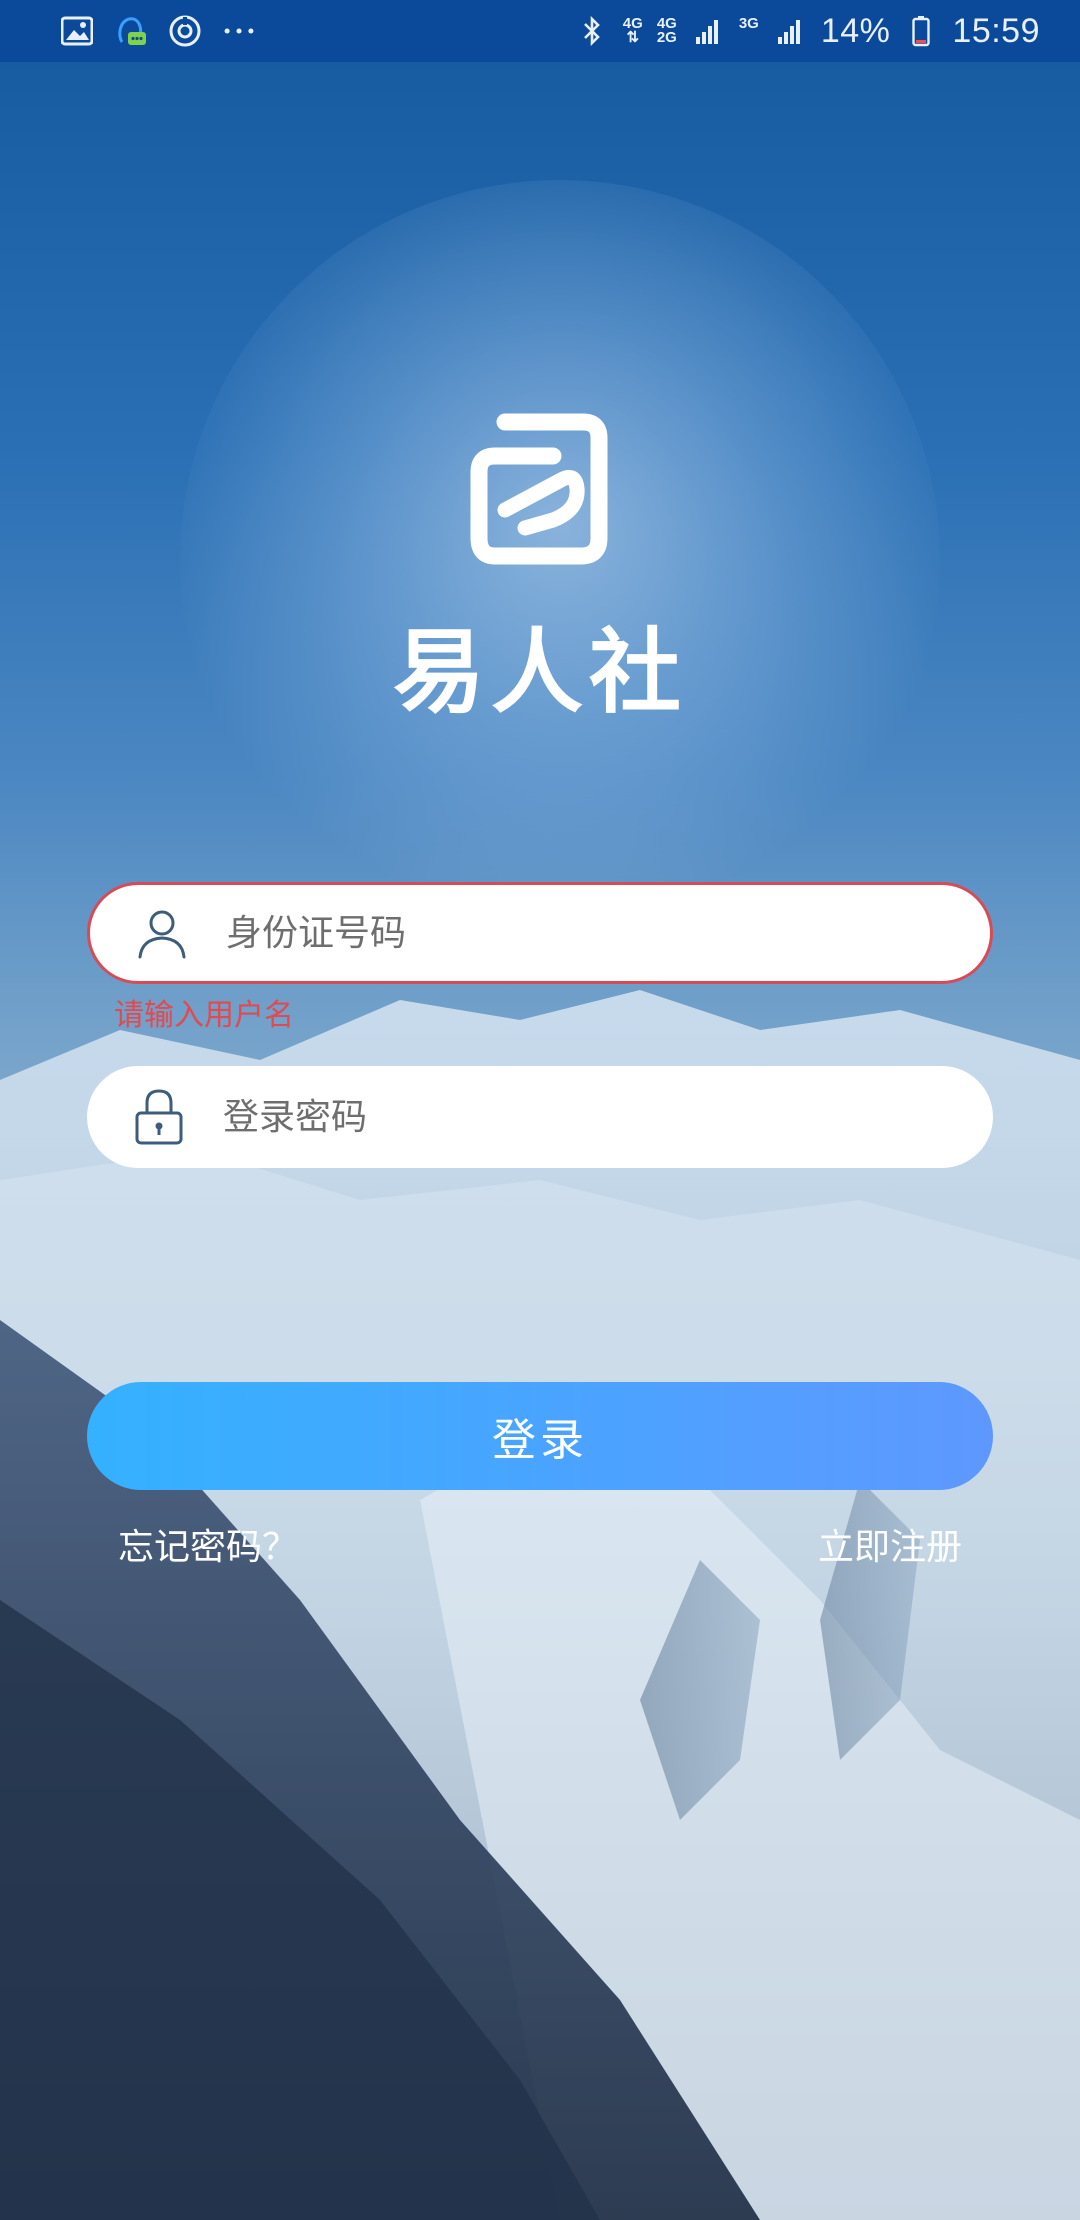 This screenshot has width=1080, height=2220. I want to click on lock-icon, so click(159, 1117).